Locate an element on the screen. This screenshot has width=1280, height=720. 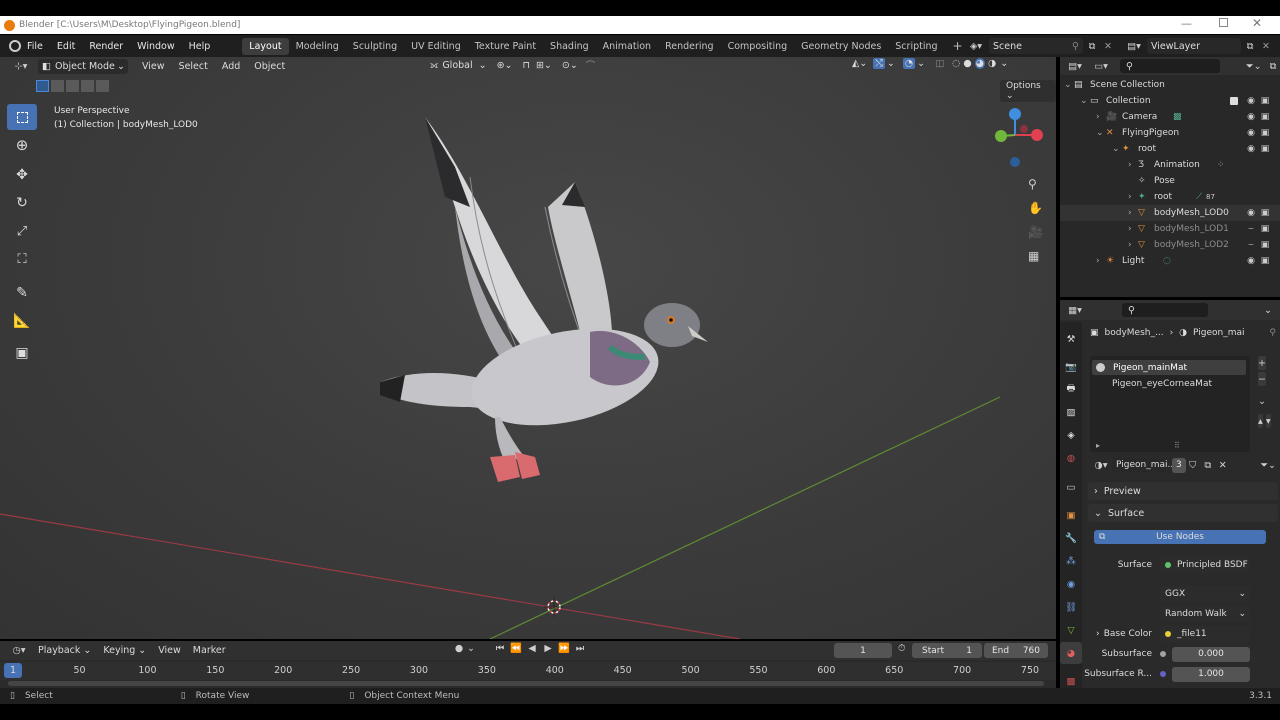
current-frame-field: 1 is located at coordinates (863, 650).